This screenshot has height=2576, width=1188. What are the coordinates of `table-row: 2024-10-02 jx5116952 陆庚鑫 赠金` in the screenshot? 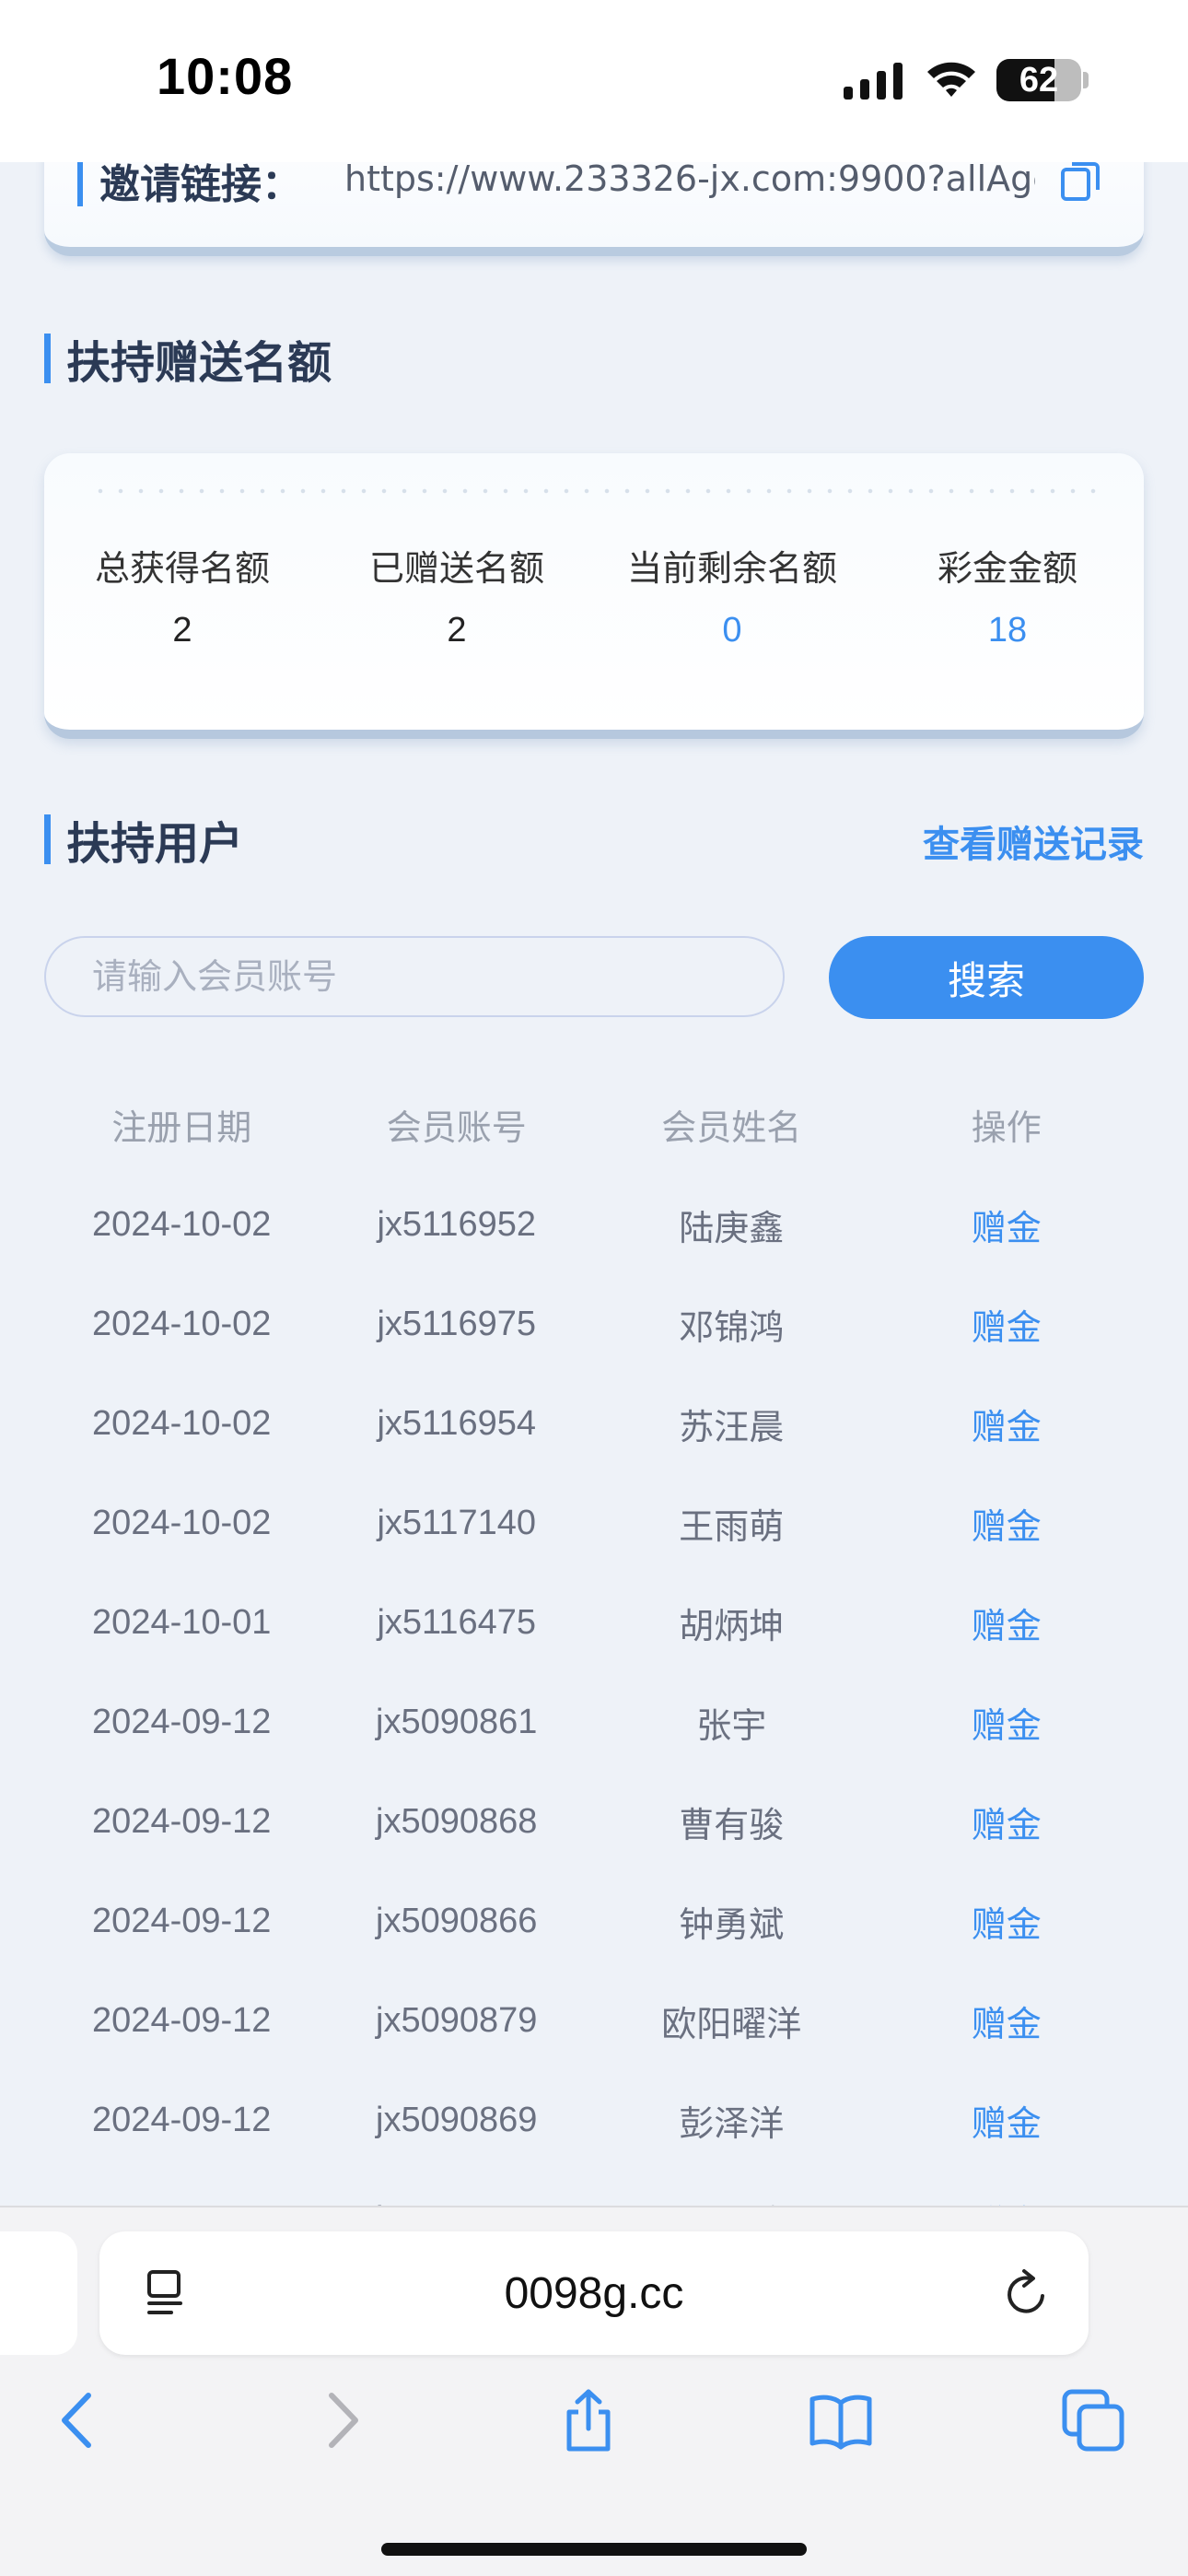 It's located at (594, 1224).